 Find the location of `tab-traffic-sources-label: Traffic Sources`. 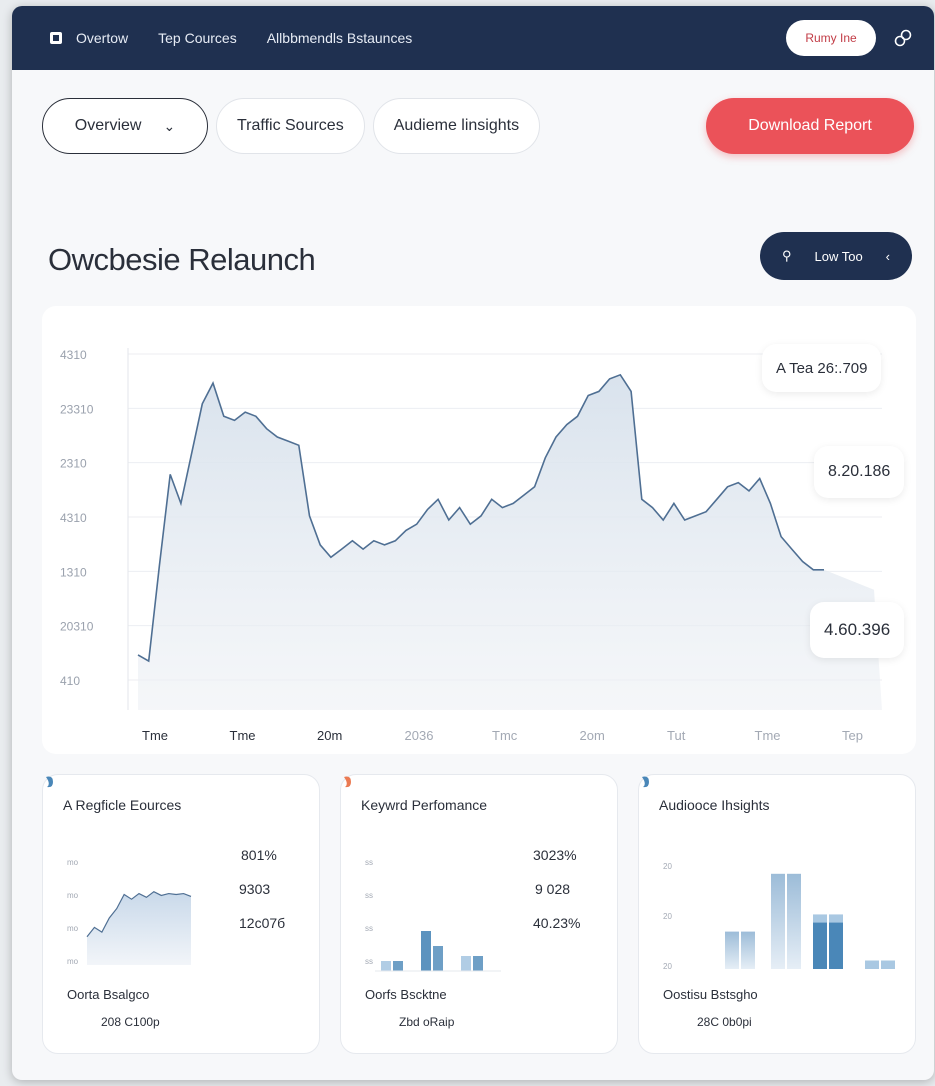

tab-traffic-sources-label: Traffic Sources is located at coordinates (290, 125).